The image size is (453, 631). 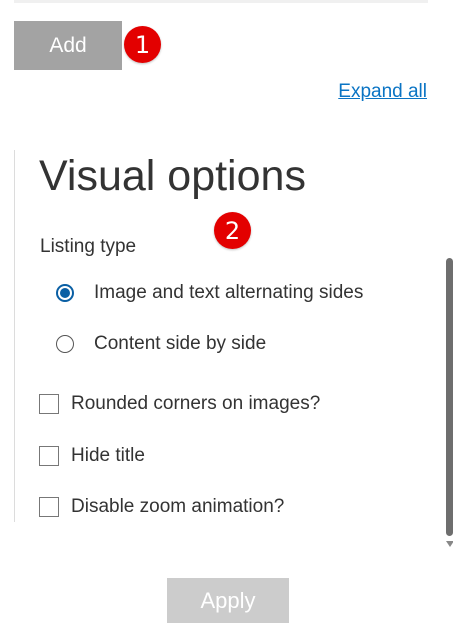 What do you see at coordinates (68, 45) in the screenshot?
I see `add-button: Add` at bounding box center [68, 45].